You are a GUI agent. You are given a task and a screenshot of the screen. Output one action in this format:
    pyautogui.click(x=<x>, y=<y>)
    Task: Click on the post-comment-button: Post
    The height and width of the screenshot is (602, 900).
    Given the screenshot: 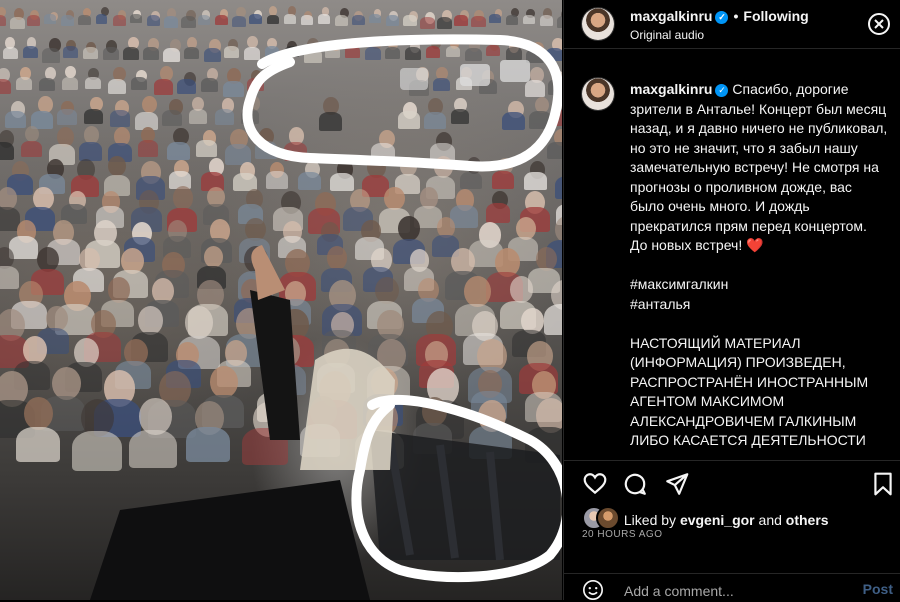 What is the action you would take?
    pyautogui.click(x=878, y=589)
    